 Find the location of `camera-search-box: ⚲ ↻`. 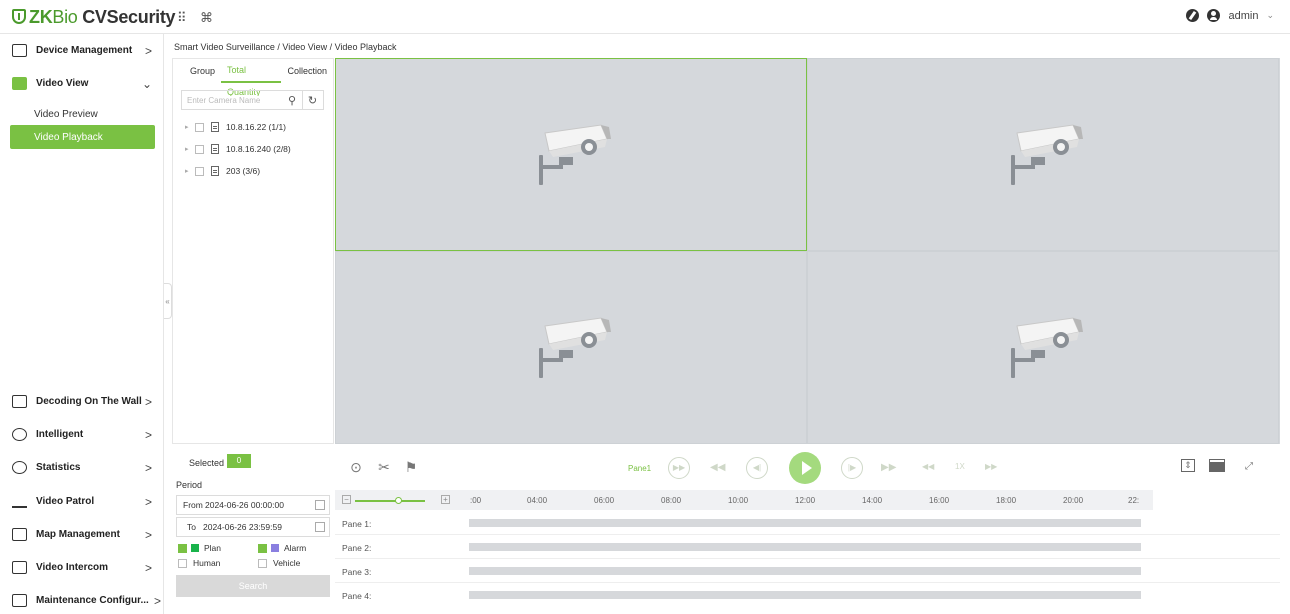

camera-search-box: ⚲ ↻ is located at coordinates (252, 100).